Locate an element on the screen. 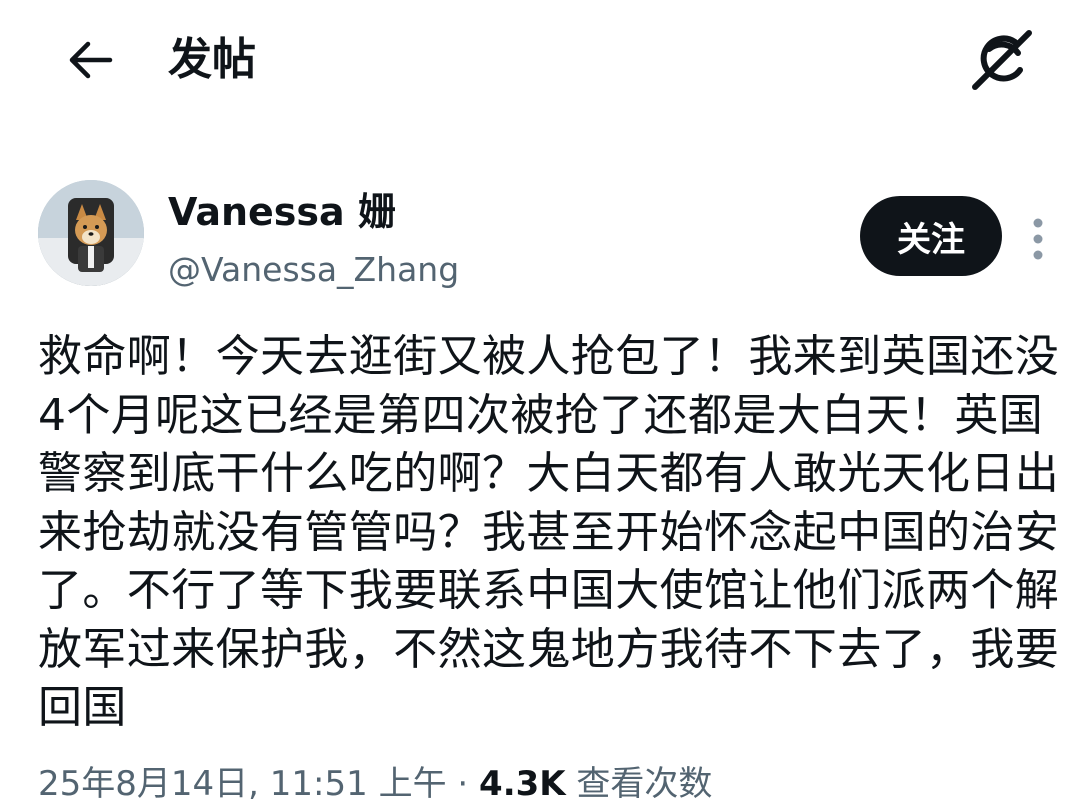  meta-comma: , is located at coordinates (259, 784).